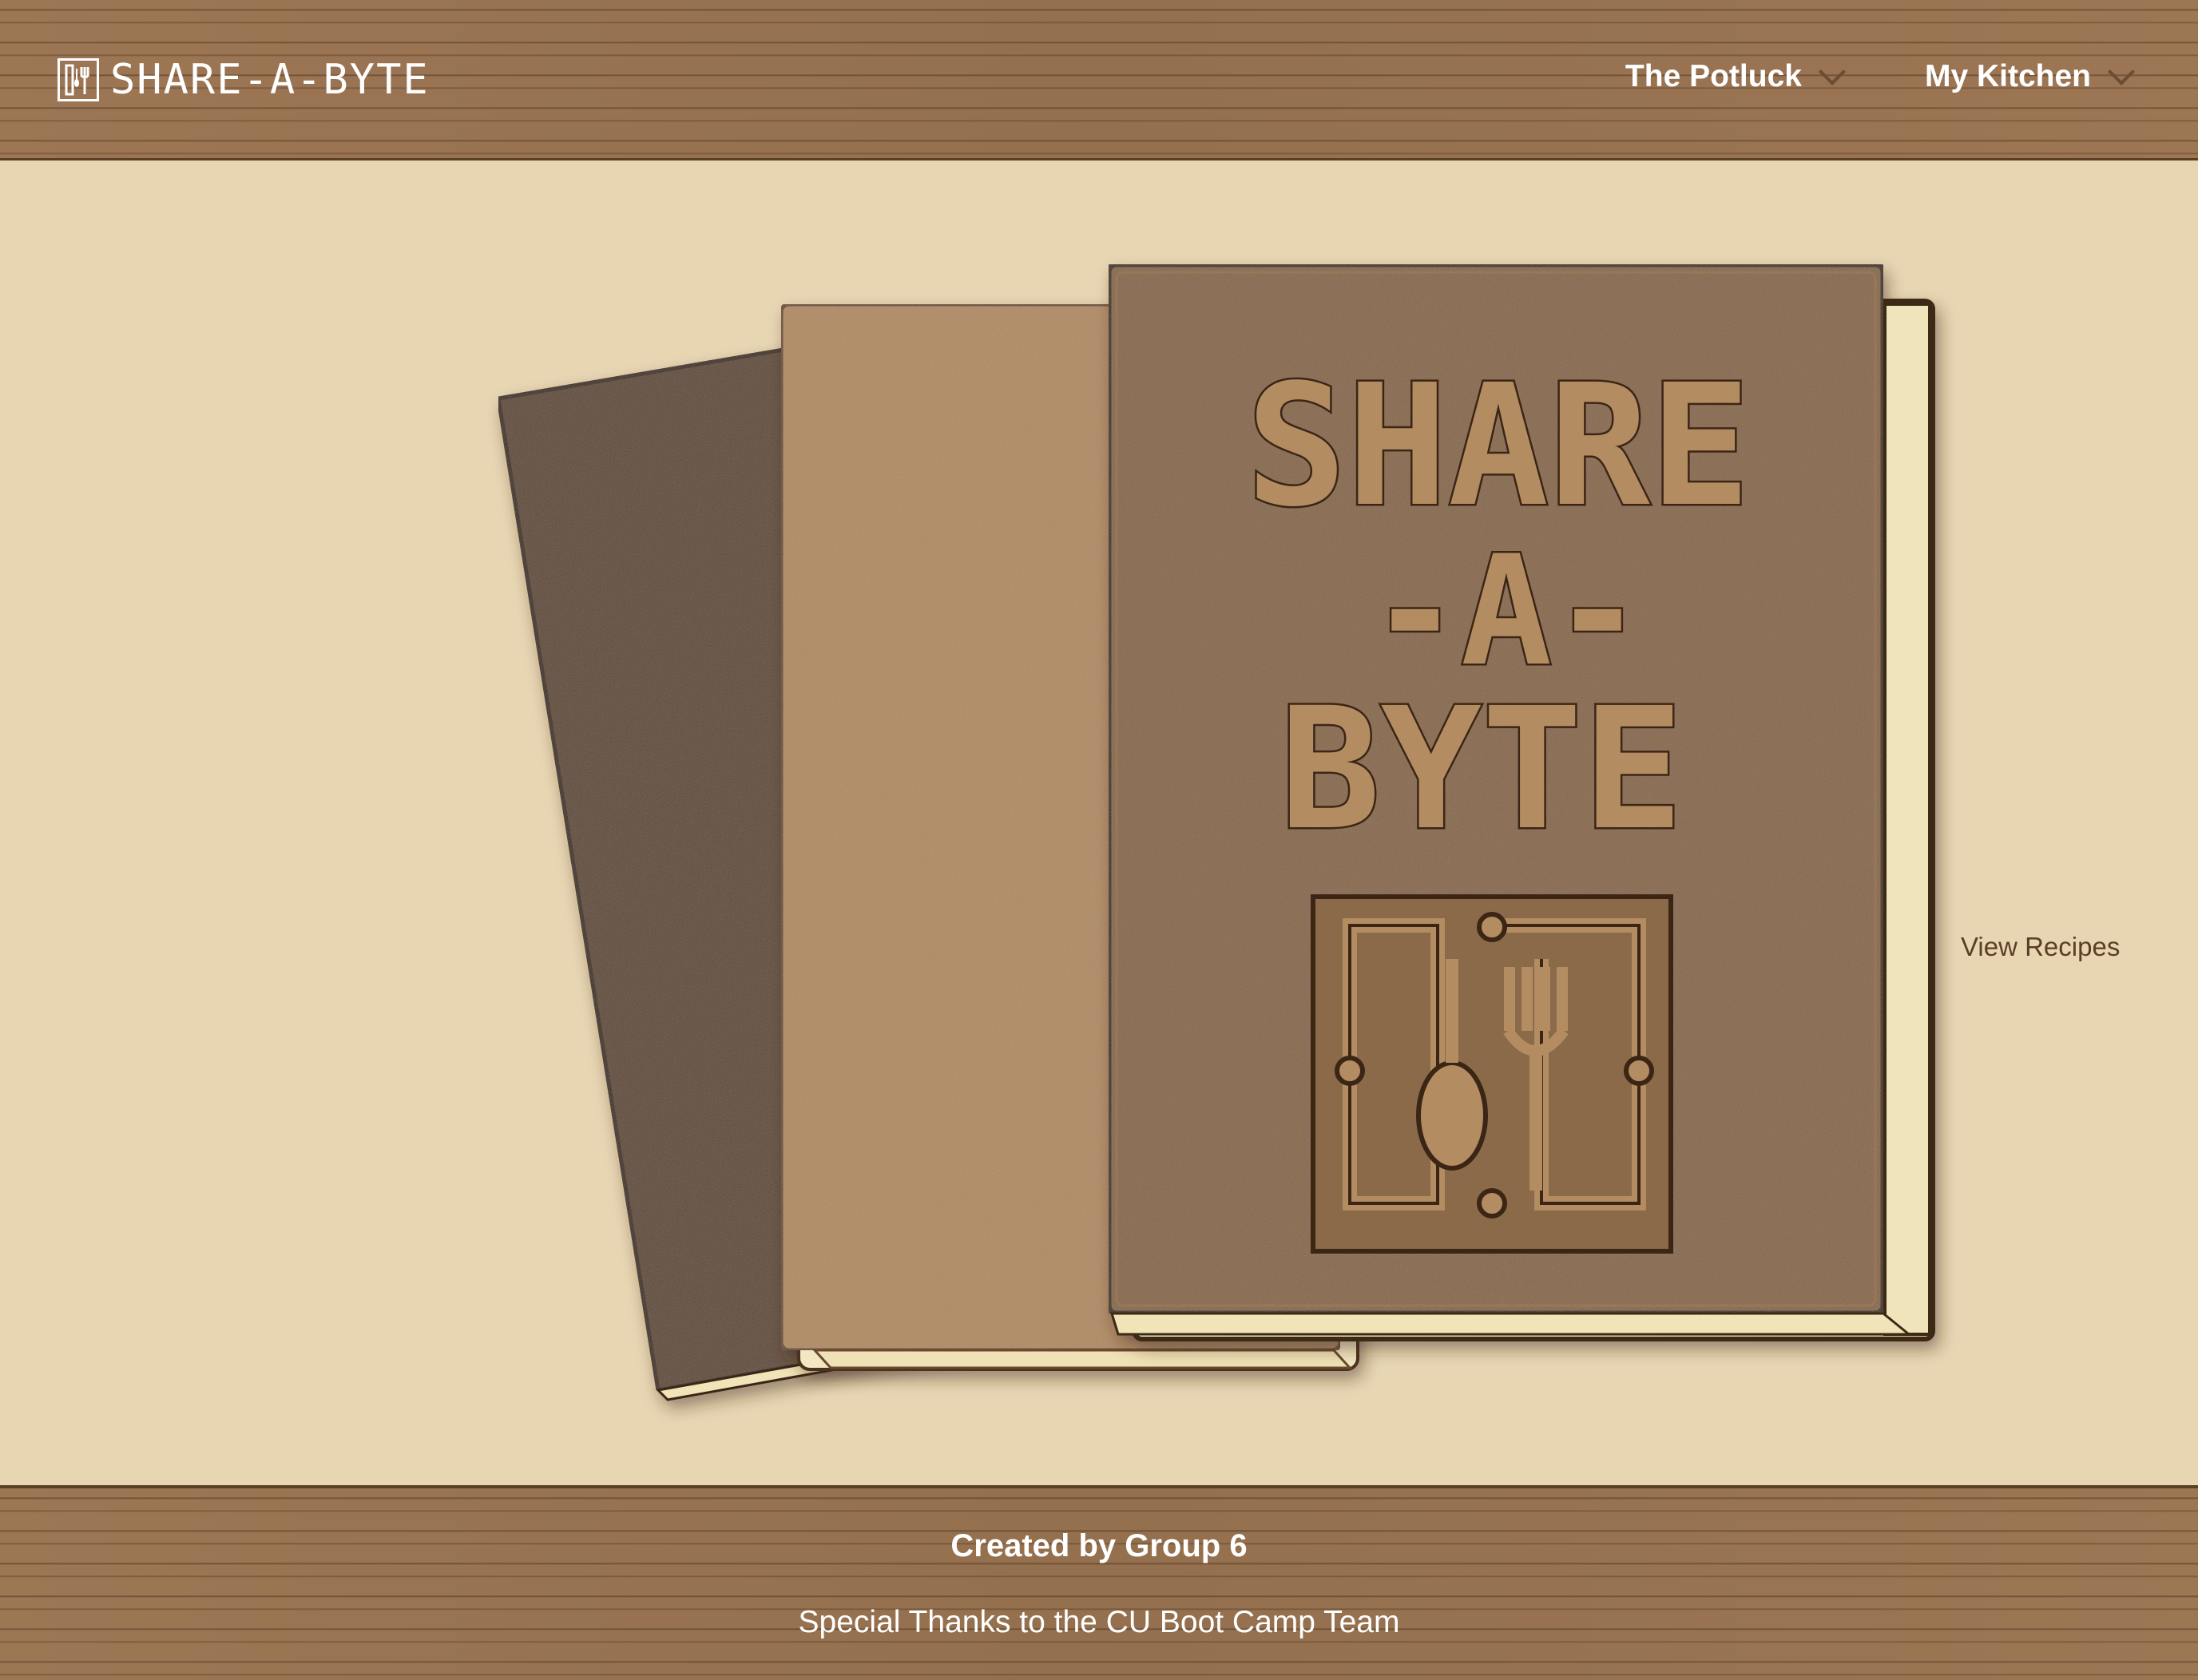 The image size is (2198, 1680). Describe the element at coordinates (270, 80) in the screenshot. I see `brand-name: SHARE-A-BYTE` at that location.